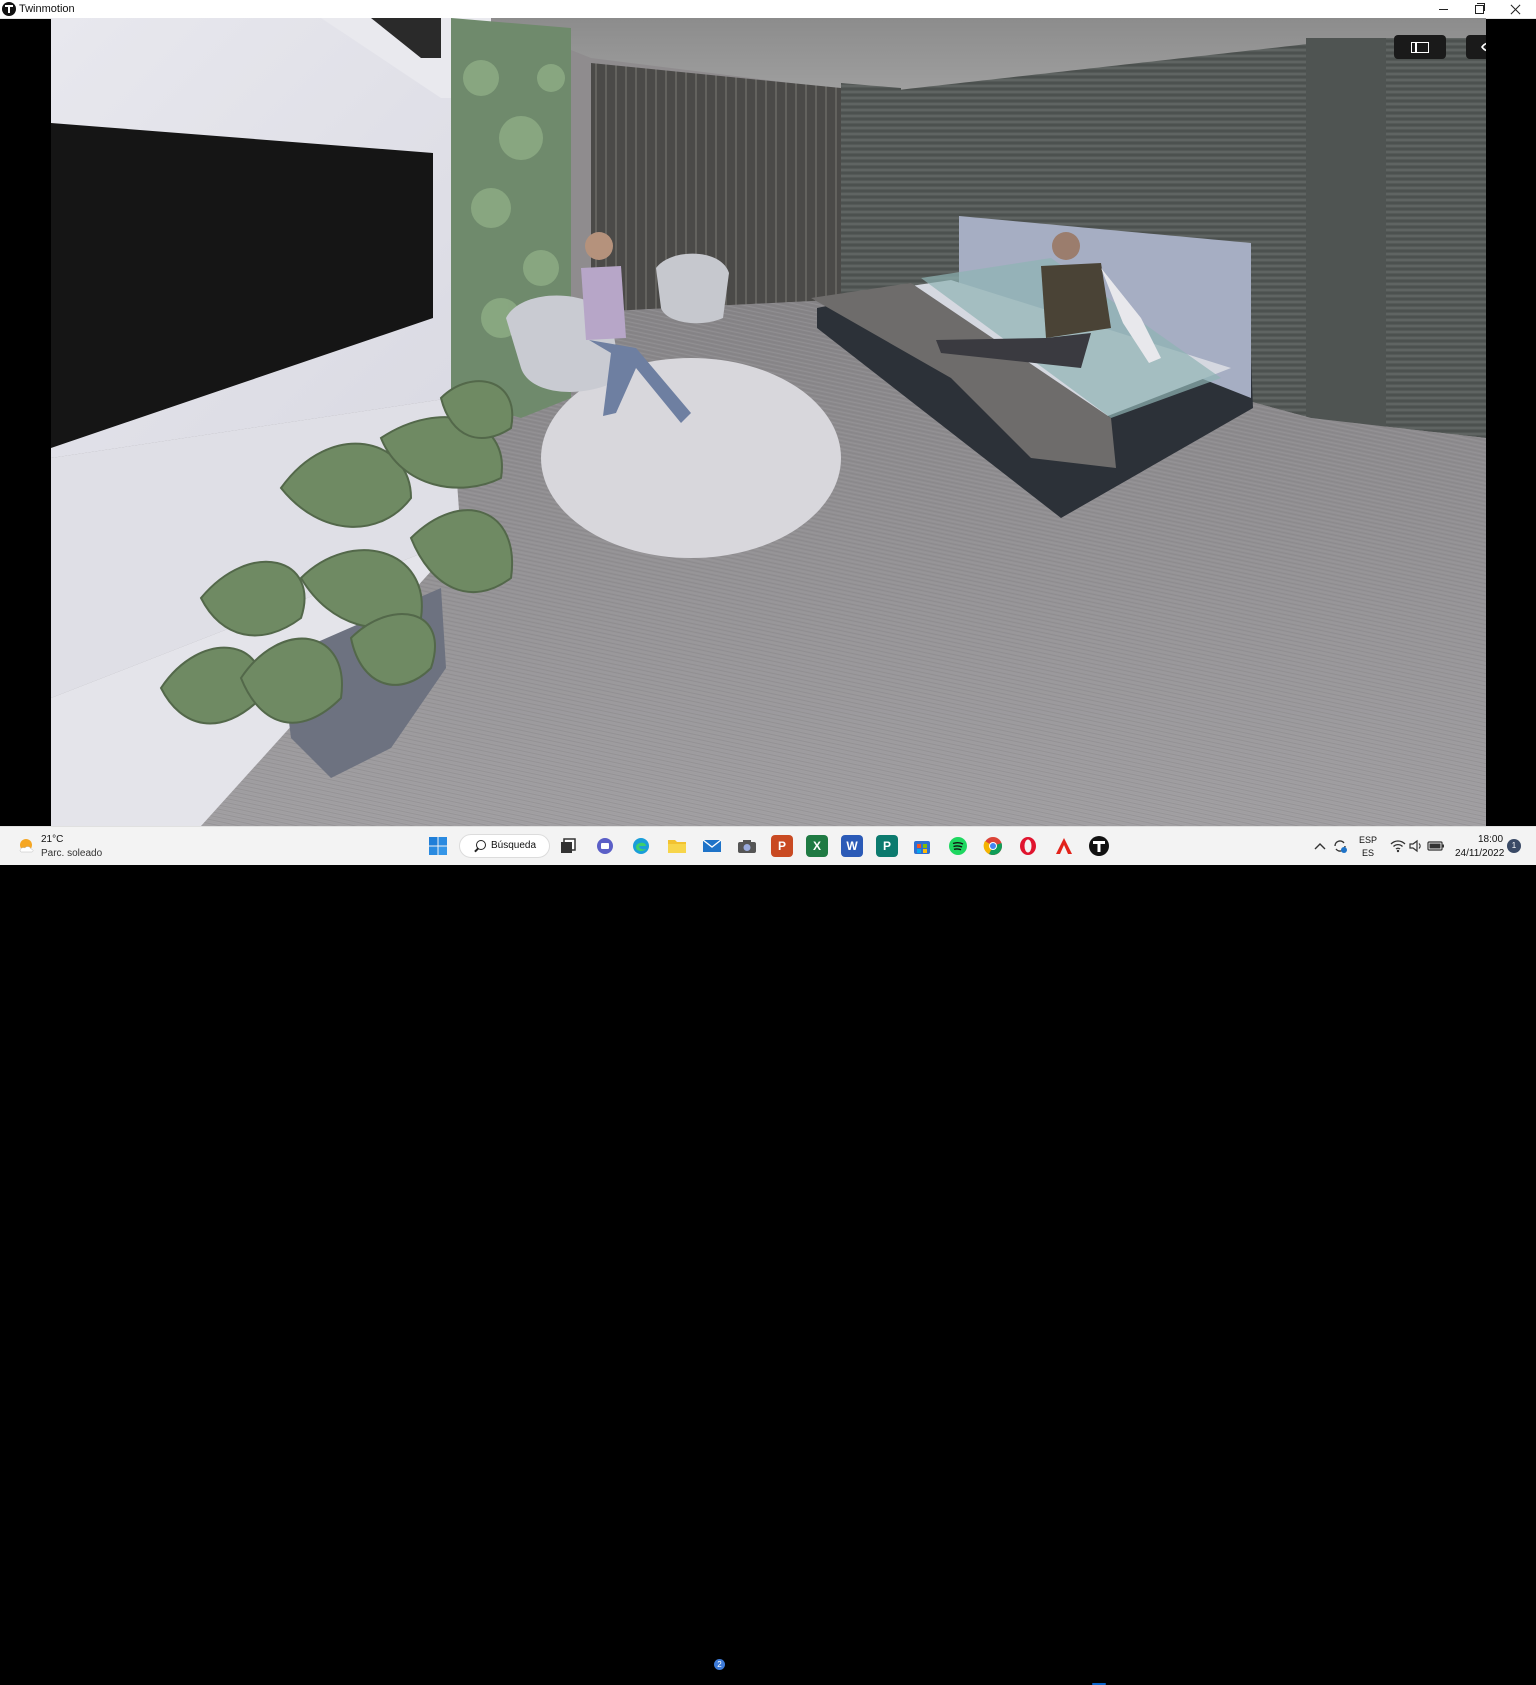  I want to click on title-bar: Twinmotion, so click(768, 9).